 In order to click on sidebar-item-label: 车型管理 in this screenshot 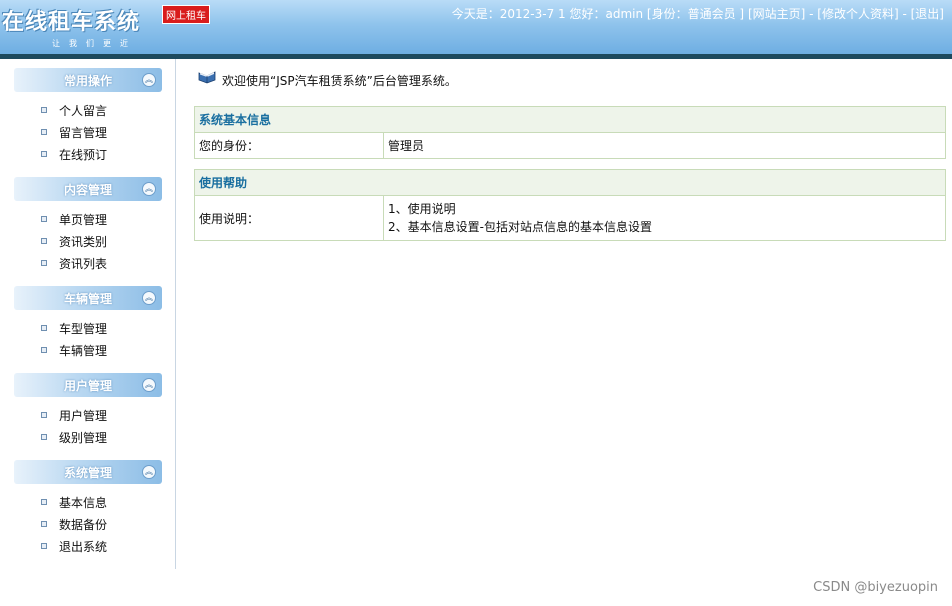, I will do `click(83, 329)`.